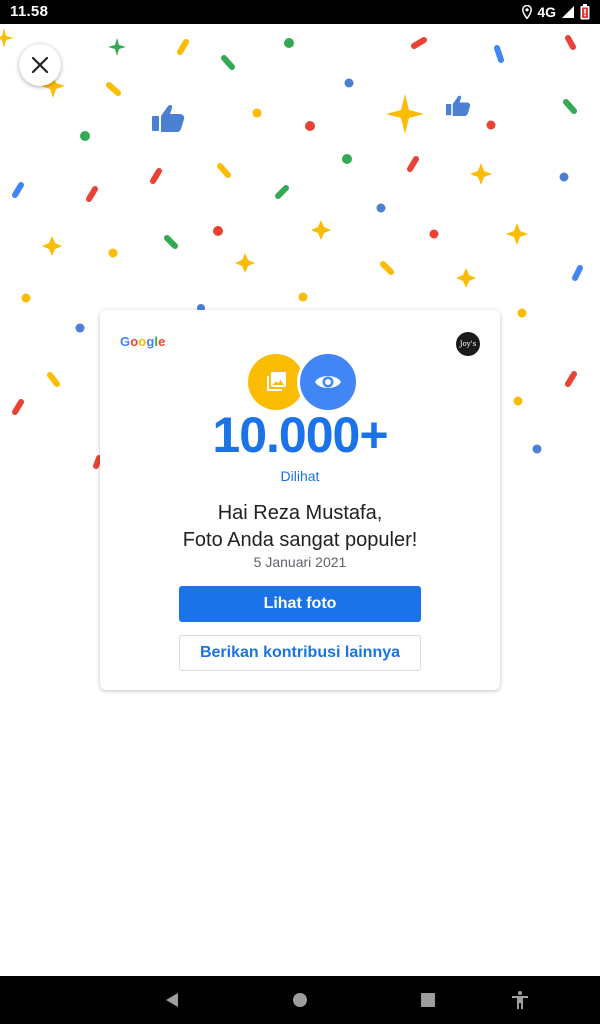 The height and width of the screenshot is (1024, 600). I want to click on home-button, so click(300, 1000).